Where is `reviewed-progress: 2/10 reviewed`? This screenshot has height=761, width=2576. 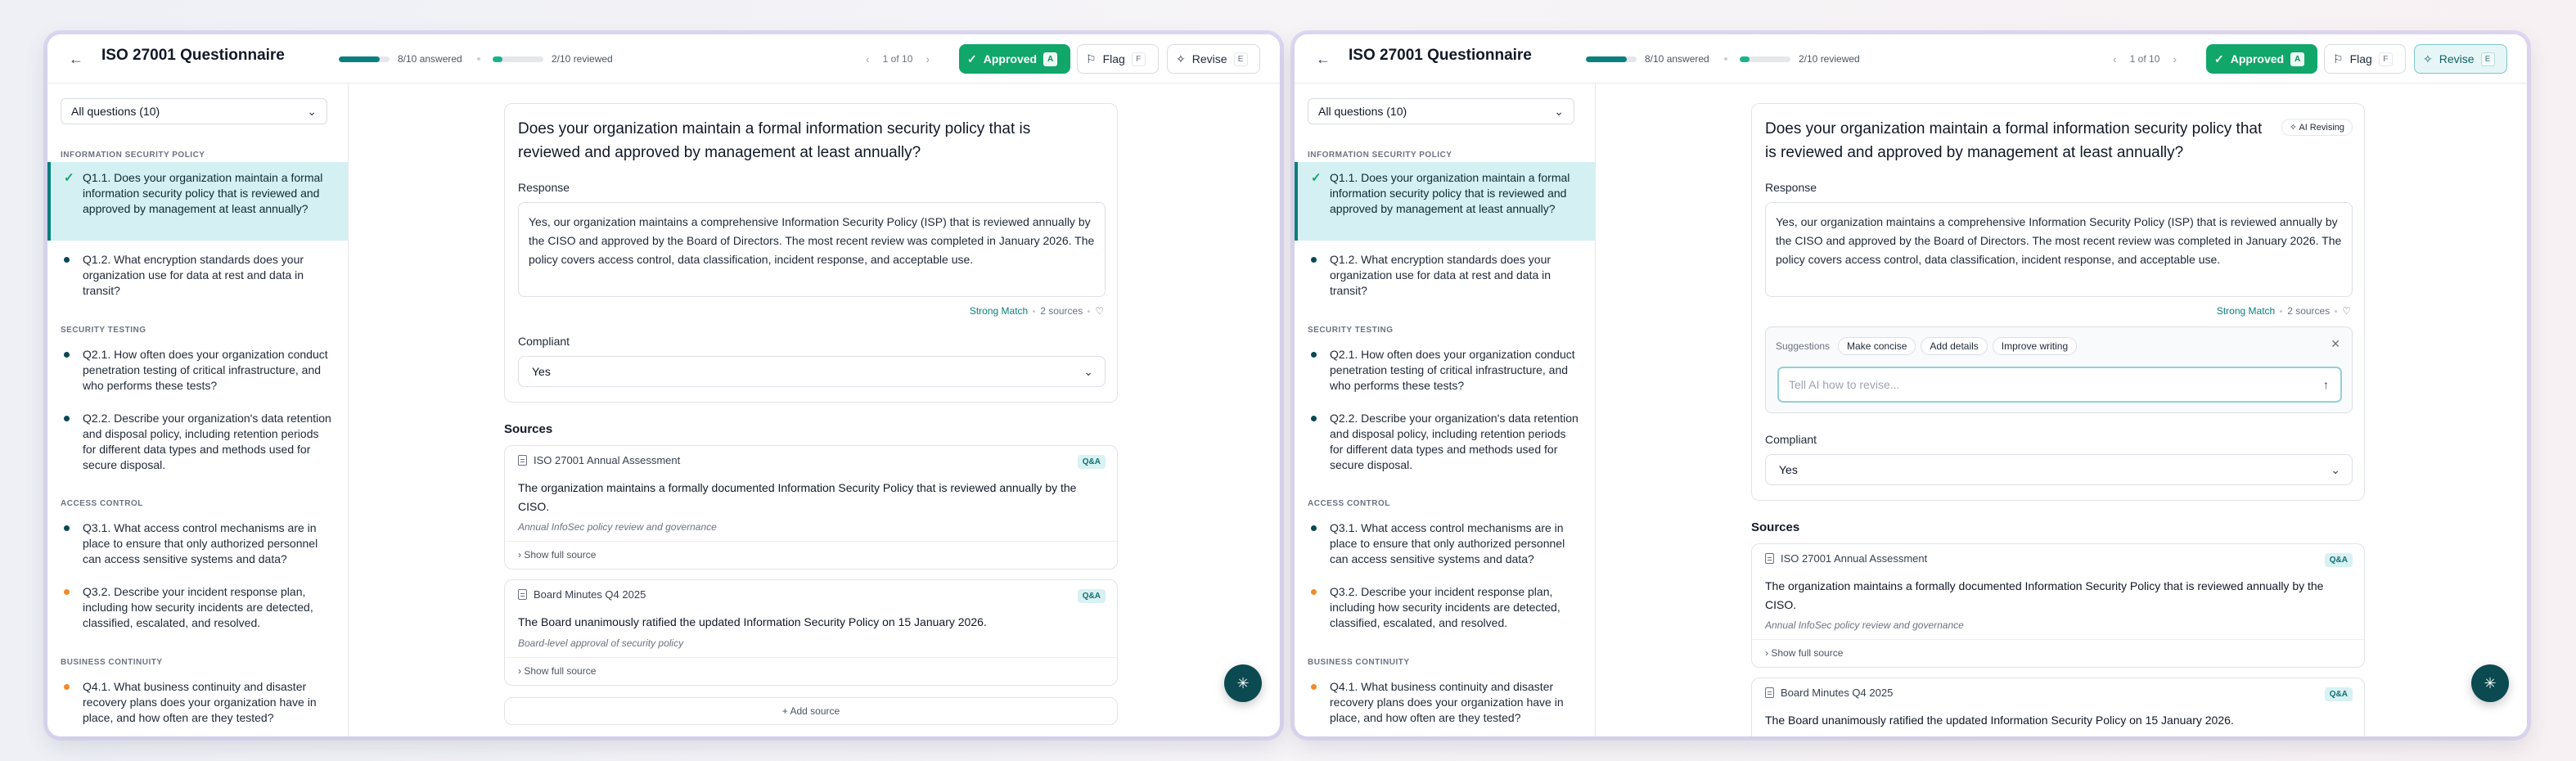
reviewed-progress: 2/10 reviewed is located at coordinates (1800, 58).